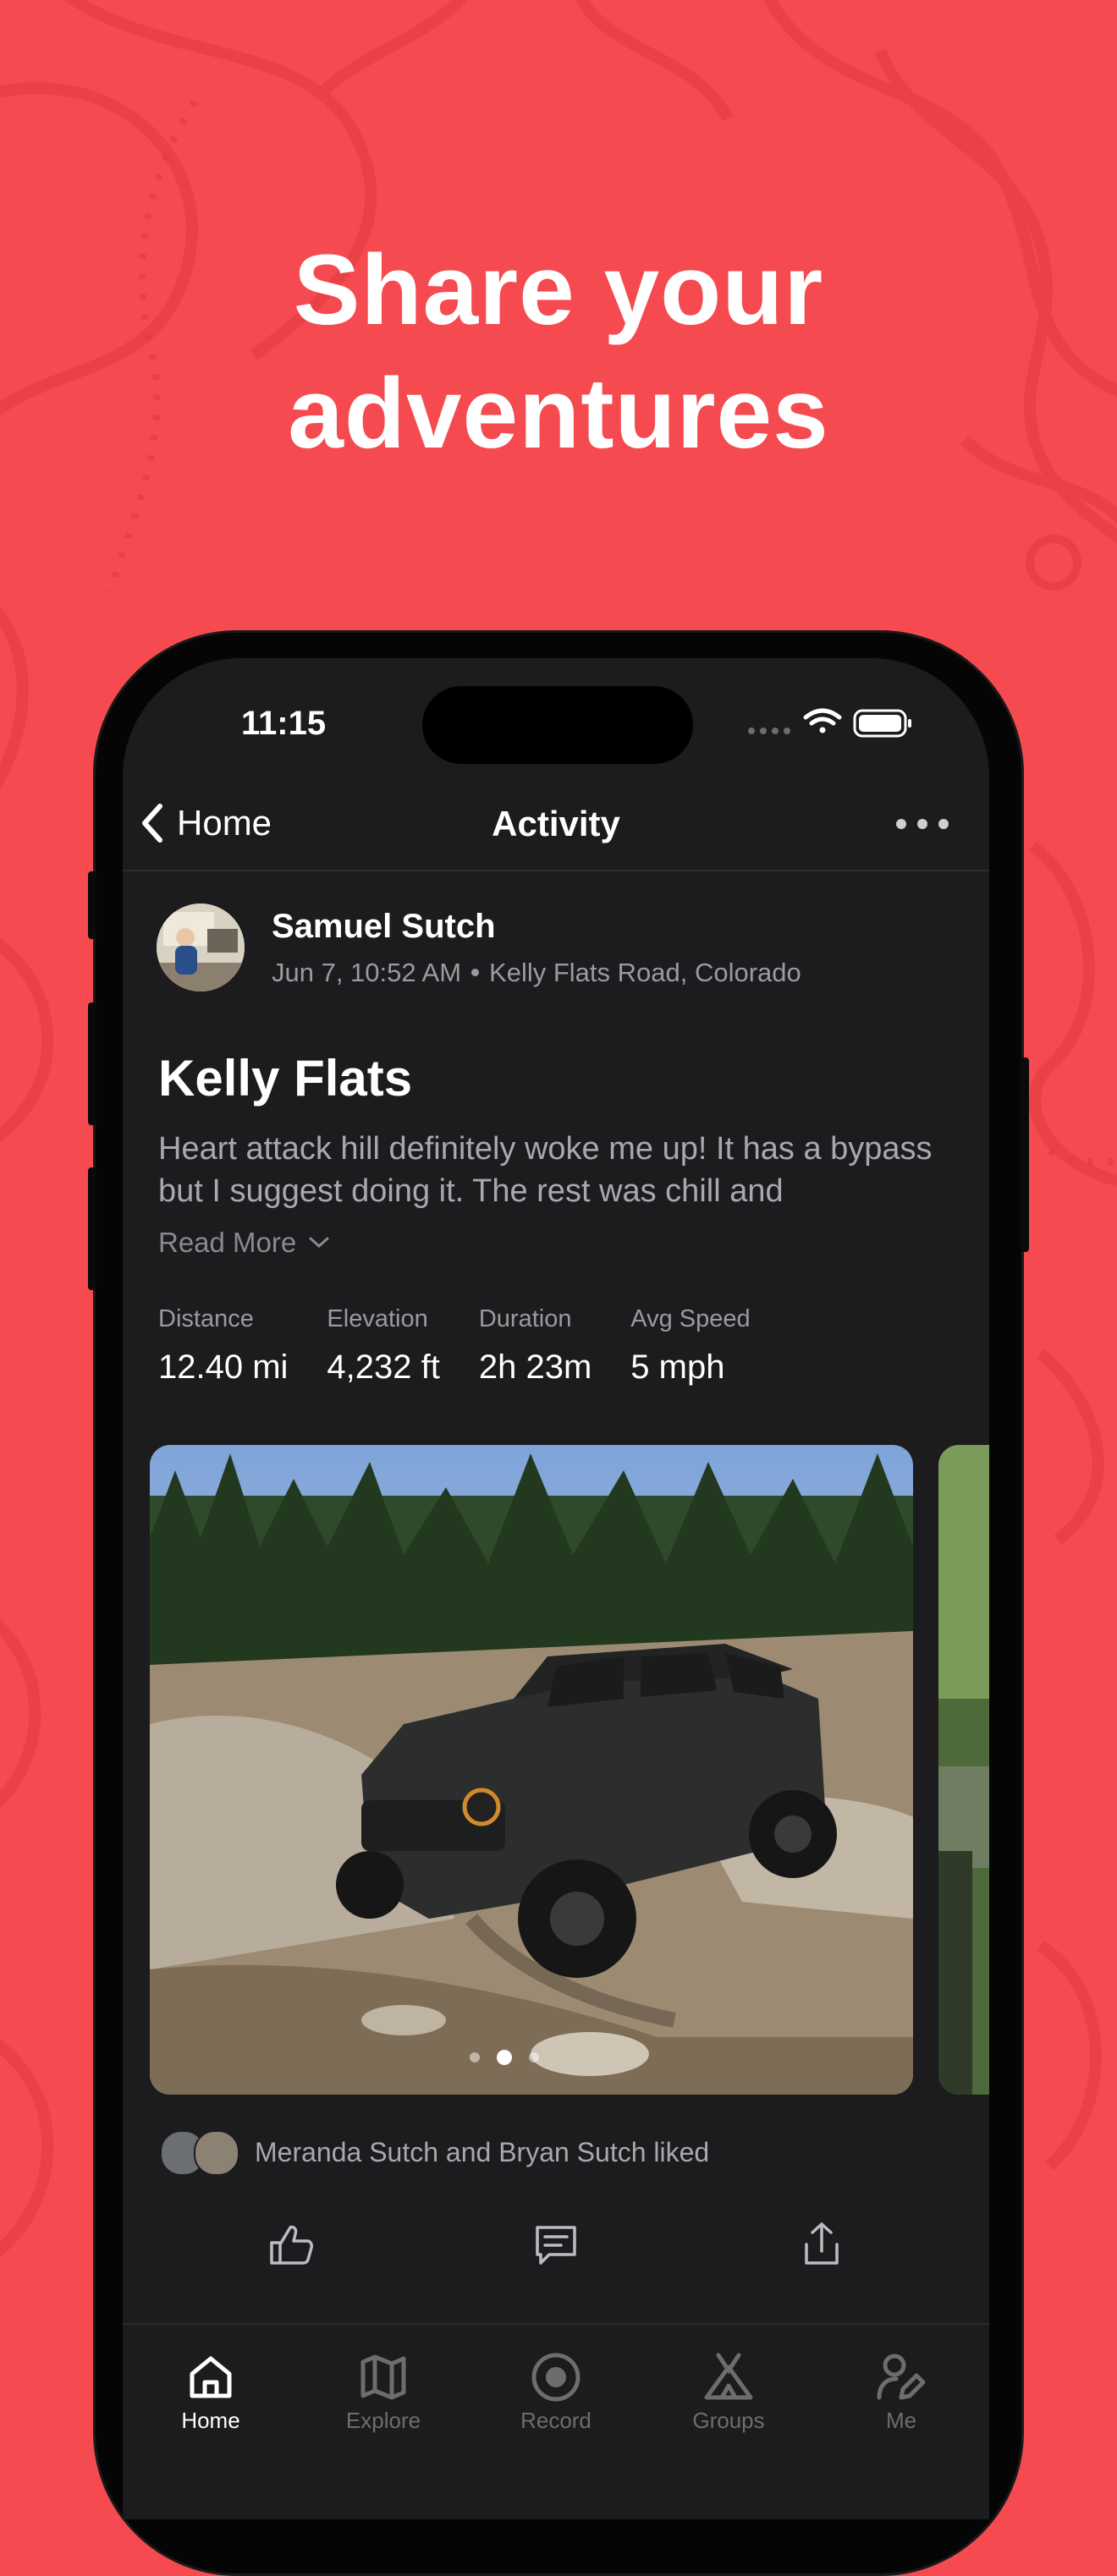 This screenshot has height=2576, width=1117. I want to click on next-photo-image, so click(963, 1770).